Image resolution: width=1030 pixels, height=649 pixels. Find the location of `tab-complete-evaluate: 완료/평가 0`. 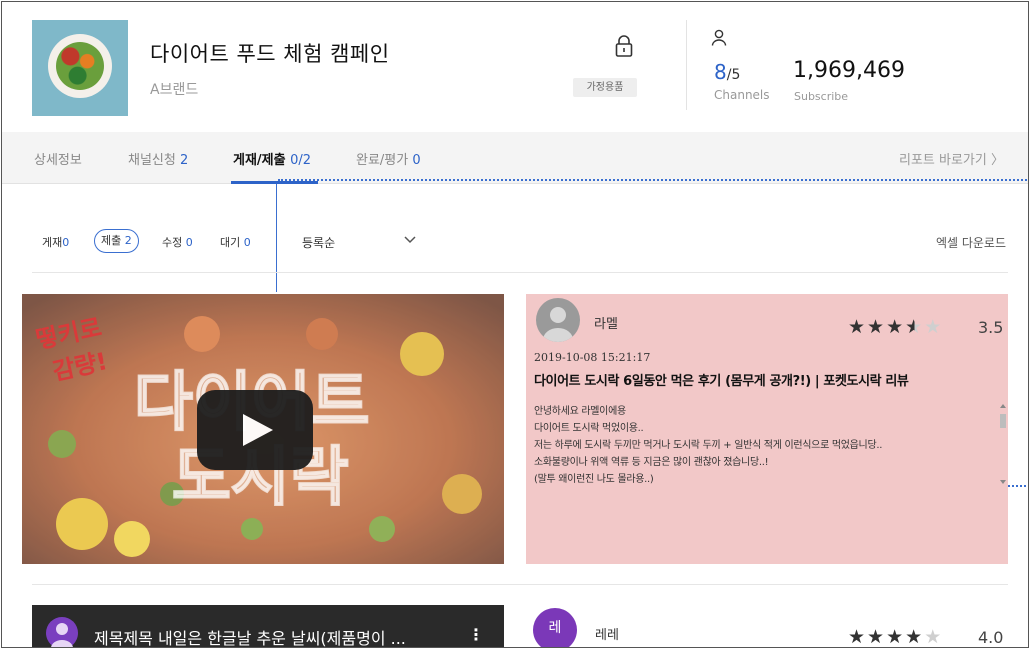

tab-complete-evaluate: 완료/평가 0 is located at coordinates (388, 158).